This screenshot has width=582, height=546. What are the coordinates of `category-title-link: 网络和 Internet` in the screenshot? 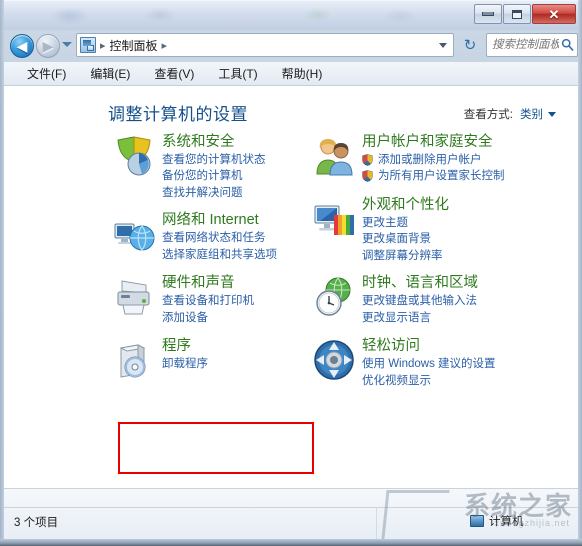 It's located at (242, 220).